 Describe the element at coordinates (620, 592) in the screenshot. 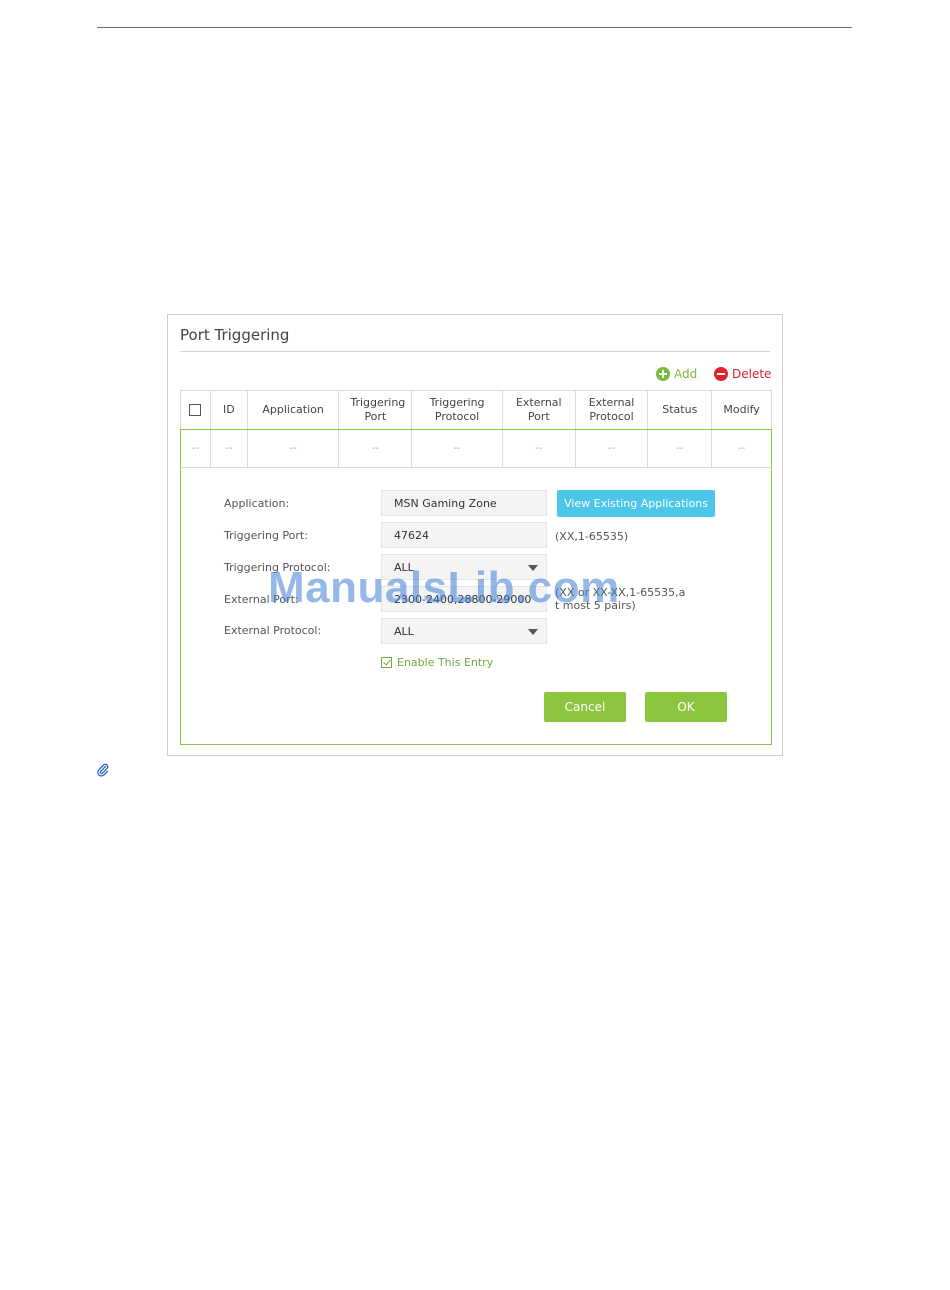

I see `external-port-hint-line1: (XX or XX-XX,1-65535,a` at that location.